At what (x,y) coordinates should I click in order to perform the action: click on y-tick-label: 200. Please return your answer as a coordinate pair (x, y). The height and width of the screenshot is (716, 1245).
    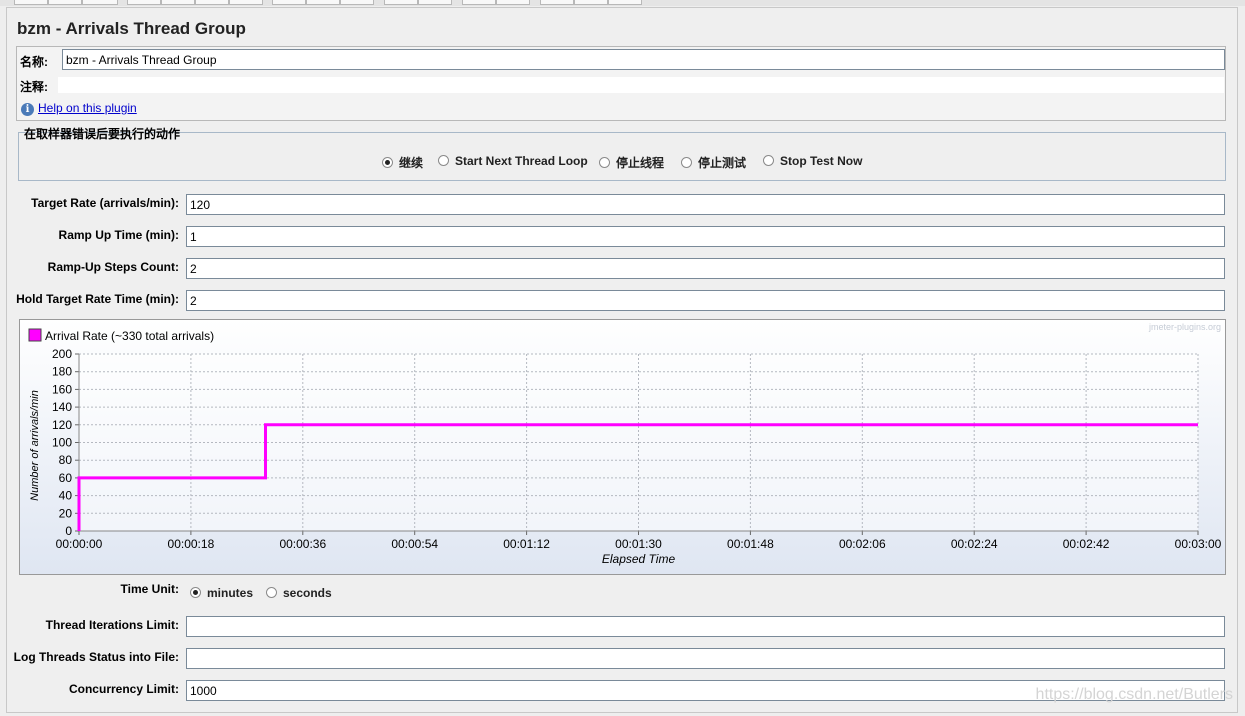
    Looking at the image, I should click on (62, 354).